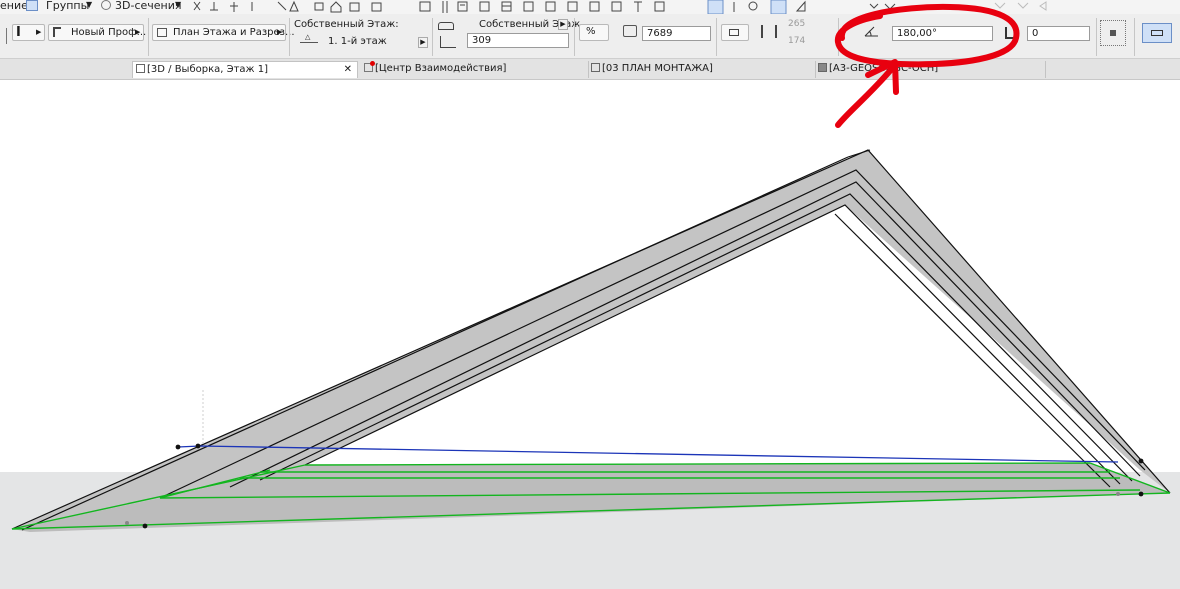 The width and height of the screenshot is (1180, 589). I want to click on percent-icon: %, so click(591, 31).